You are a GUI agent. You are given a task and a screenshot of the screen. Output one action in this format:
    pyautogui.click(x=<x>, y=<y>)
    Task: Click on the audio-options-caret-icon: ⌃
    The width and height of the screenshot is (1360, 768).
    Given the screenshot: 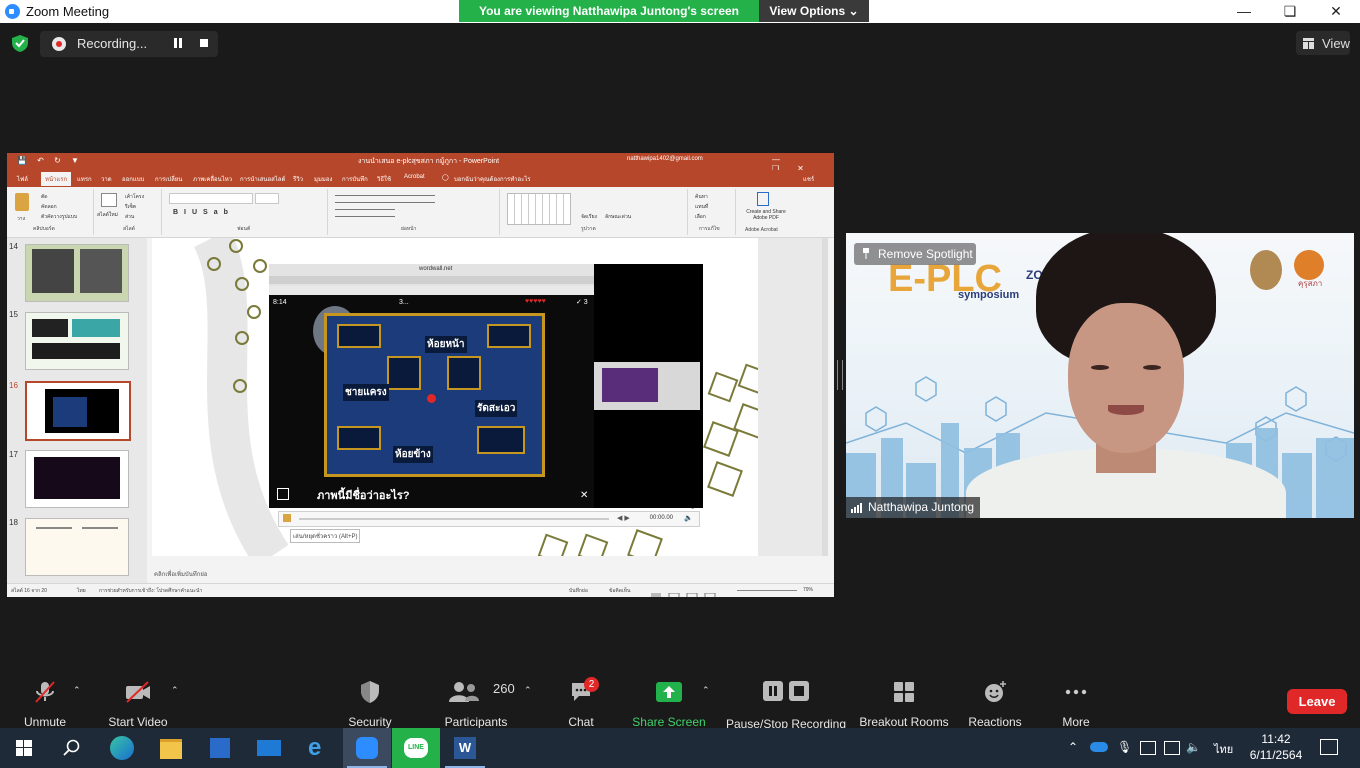 What is the action you would take?
    pyautogui.click(x=77, y=690)
    